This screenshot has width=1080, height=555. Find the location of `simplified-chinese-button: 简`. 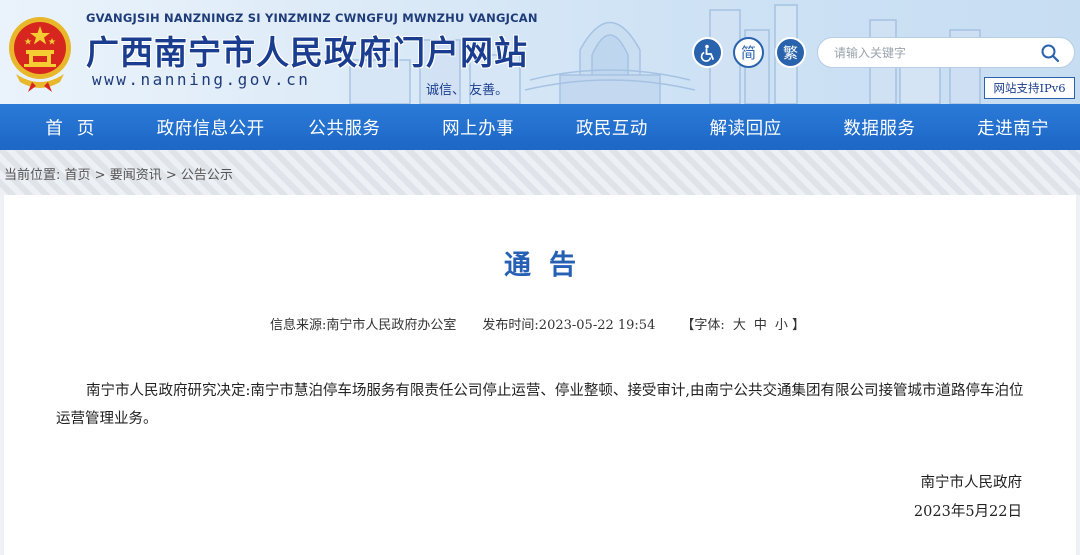

simplified-chinese-button: 简 is located at coordinates (748, 52).